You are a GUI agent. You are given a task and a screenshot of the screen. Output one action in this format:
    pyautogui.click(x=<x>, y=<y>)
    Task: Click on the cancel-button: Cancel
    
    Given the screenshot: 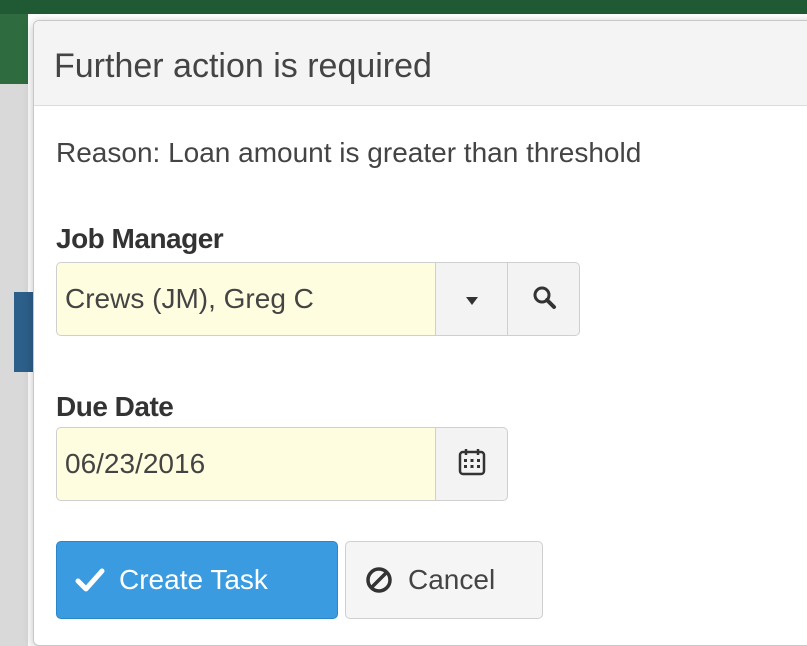 What is the action you would take?
    pyautogui.click(x=444, y=580)
    